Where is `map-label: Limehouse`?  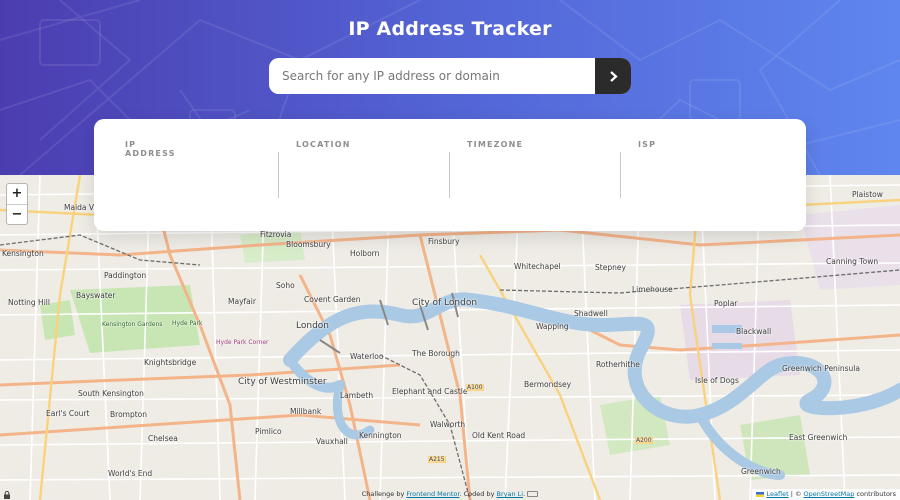 map-label: Limehouse is located at coordinates (652, 289).